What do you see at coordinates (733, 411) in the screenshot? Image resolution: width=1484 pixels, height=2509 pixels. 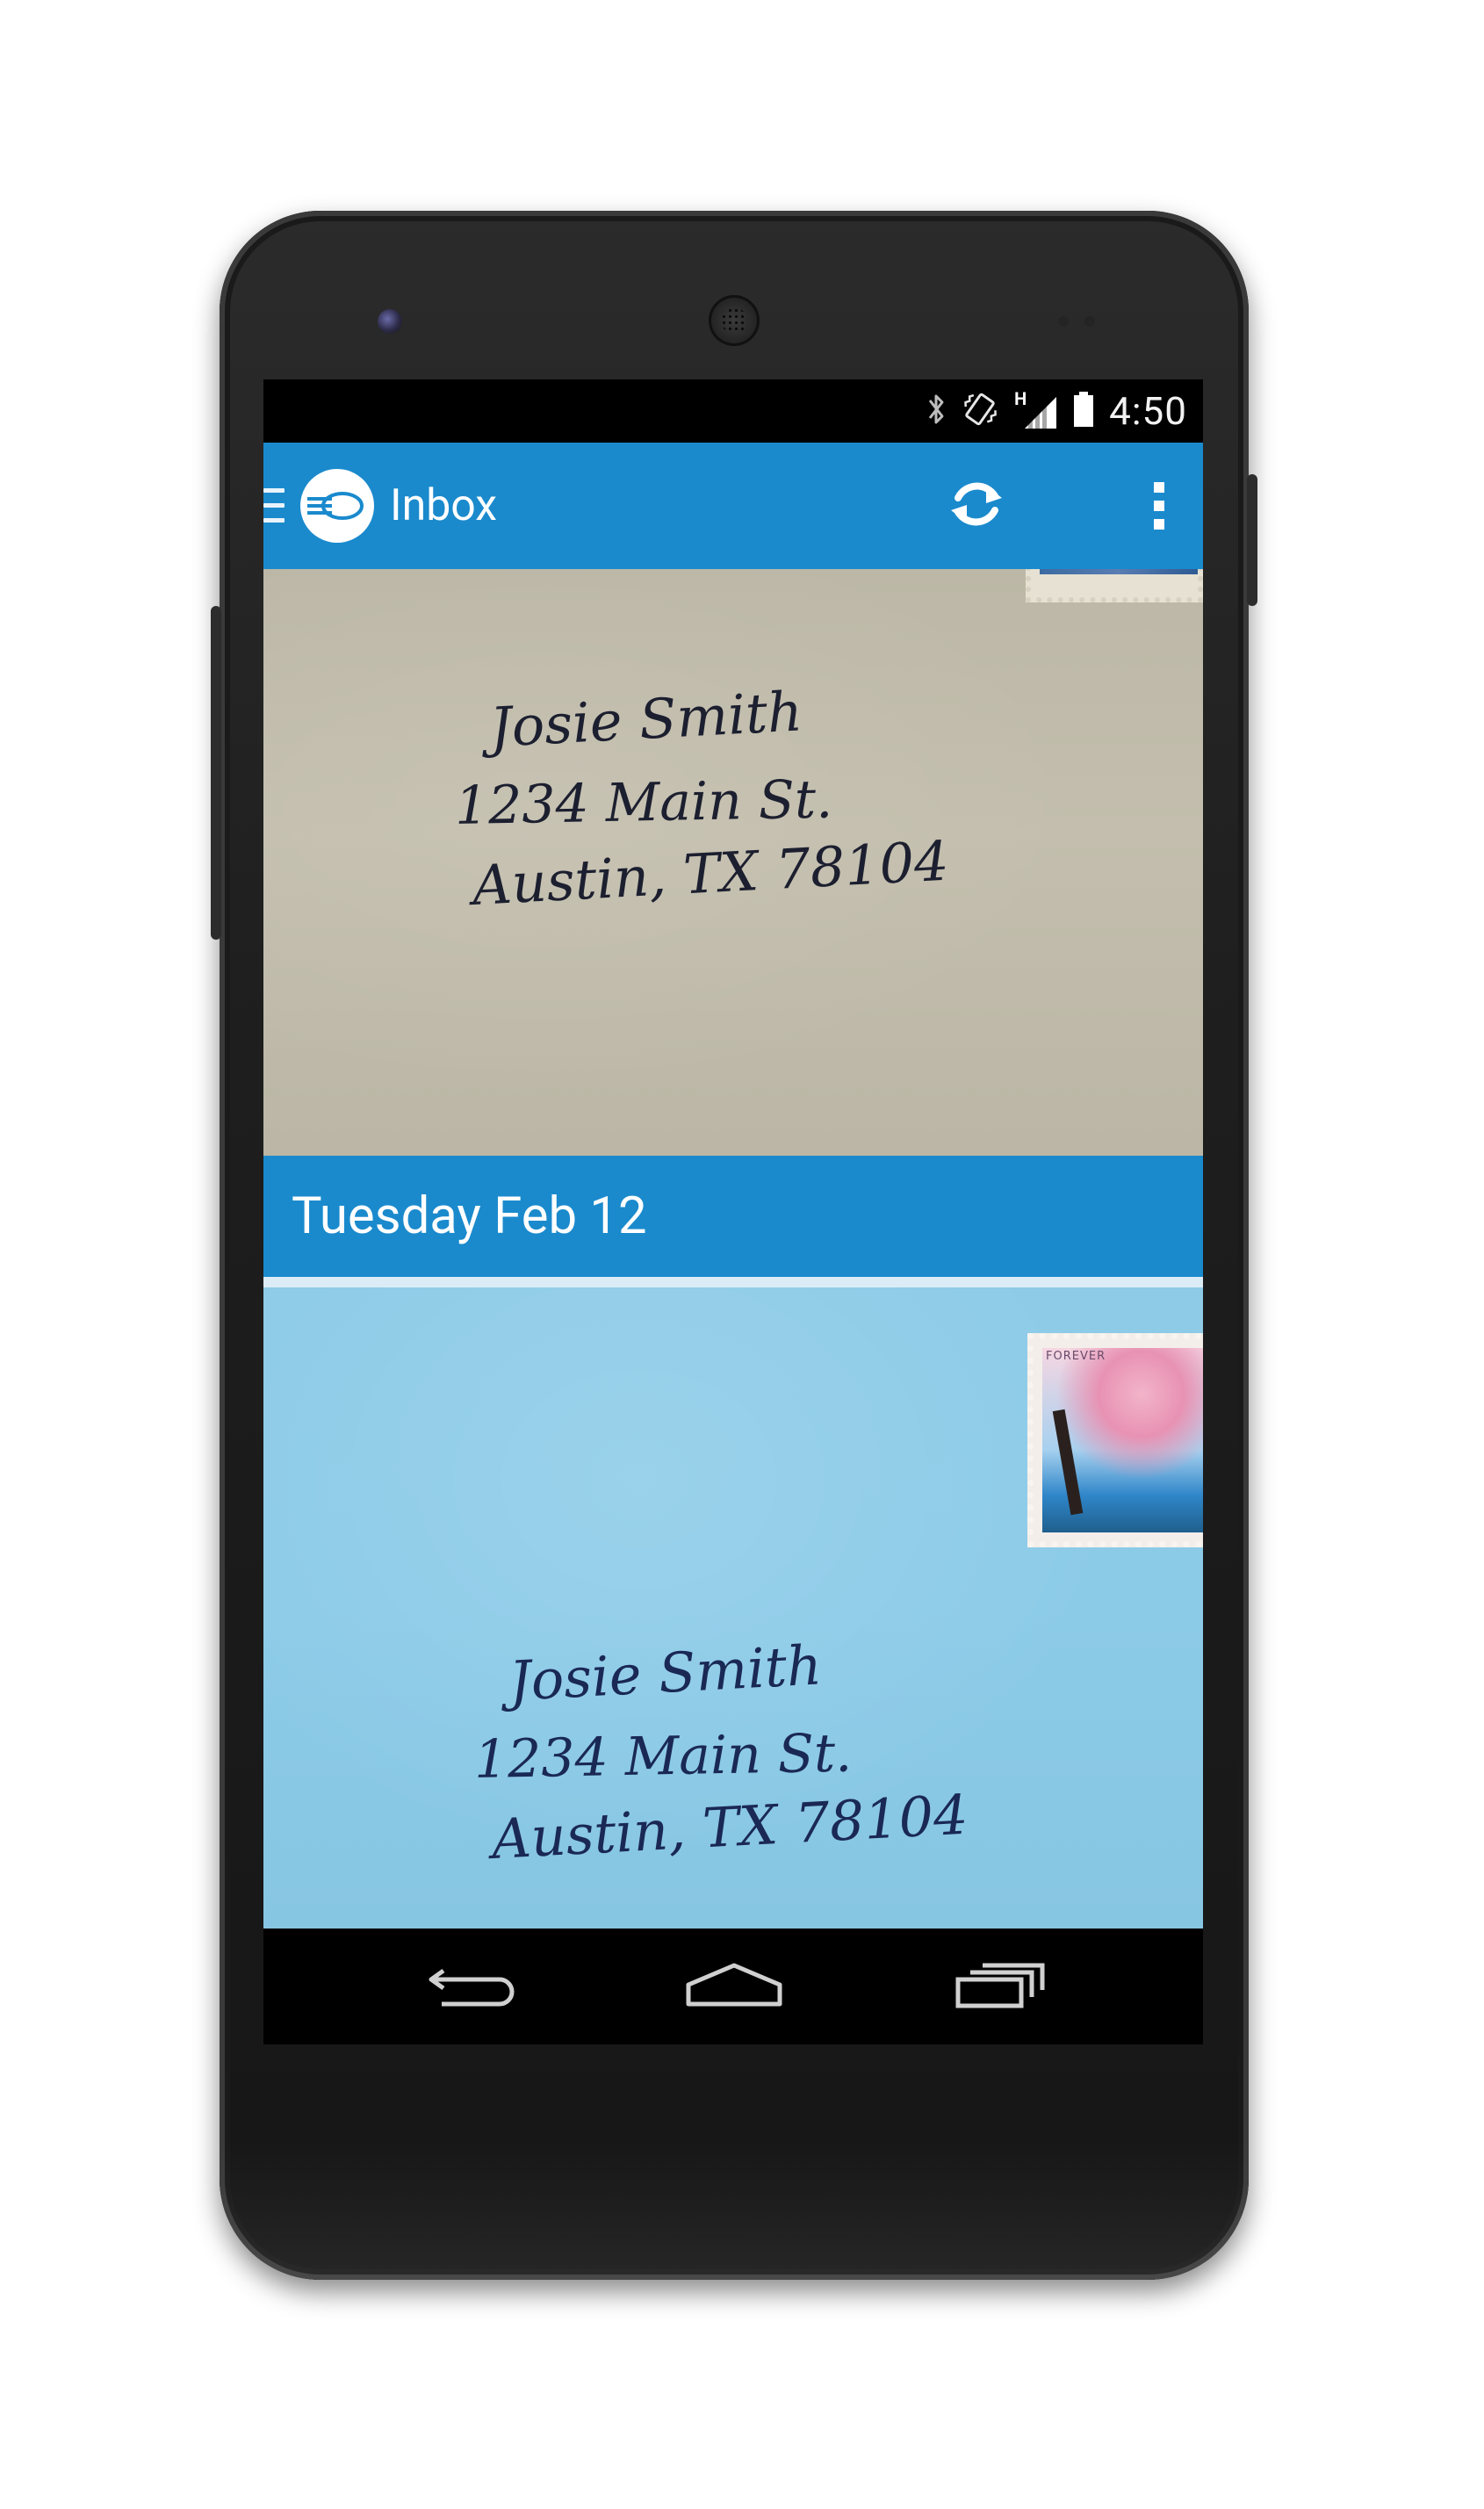 I see `status-bar: H 4:50` at bounding box center [733, 411].